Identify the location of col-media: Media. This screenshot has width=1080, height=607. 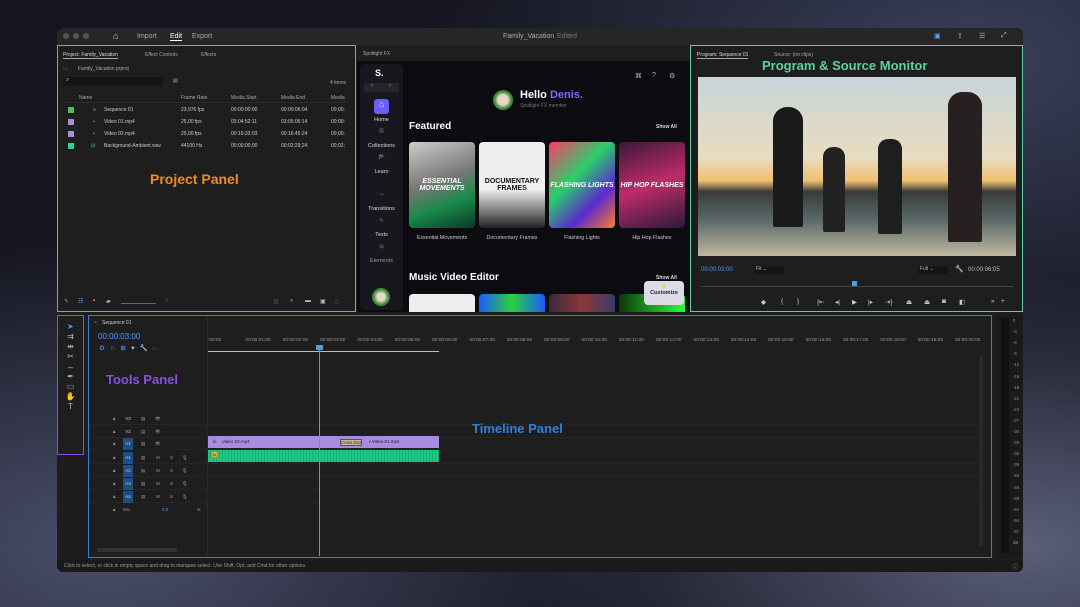
(338, 98).